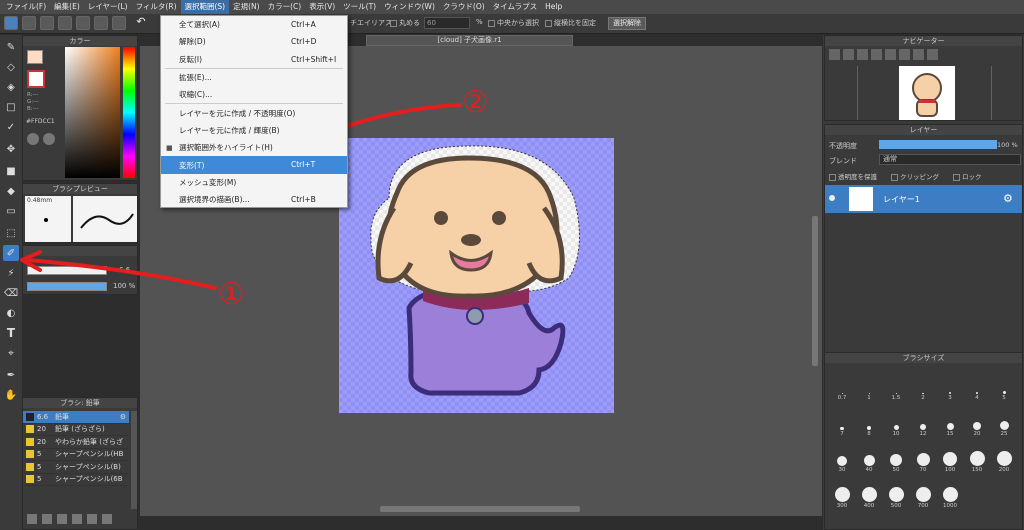  Describe the element at coordinates (254, 112) in the screenshot. I see `menu-create-from-opacity: レイヤーを元に作成 / 不透明度(O)` at that location.